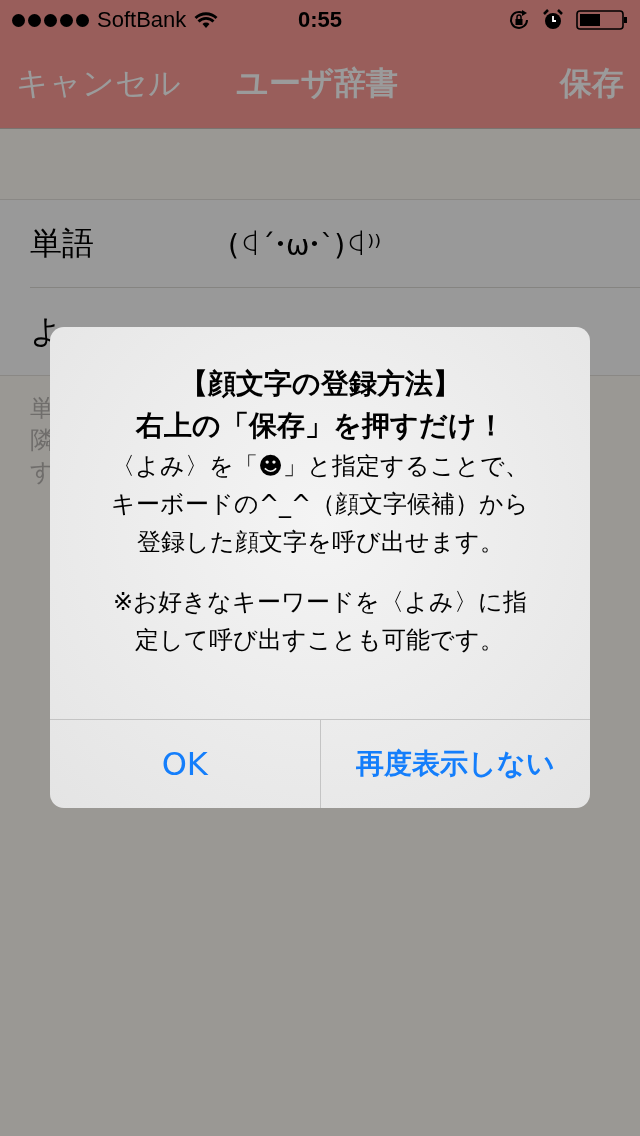 This screenshot has height=1136, width=640. I want to click on alert-title: 【顔文字の登録方法】, so click(320, 384).